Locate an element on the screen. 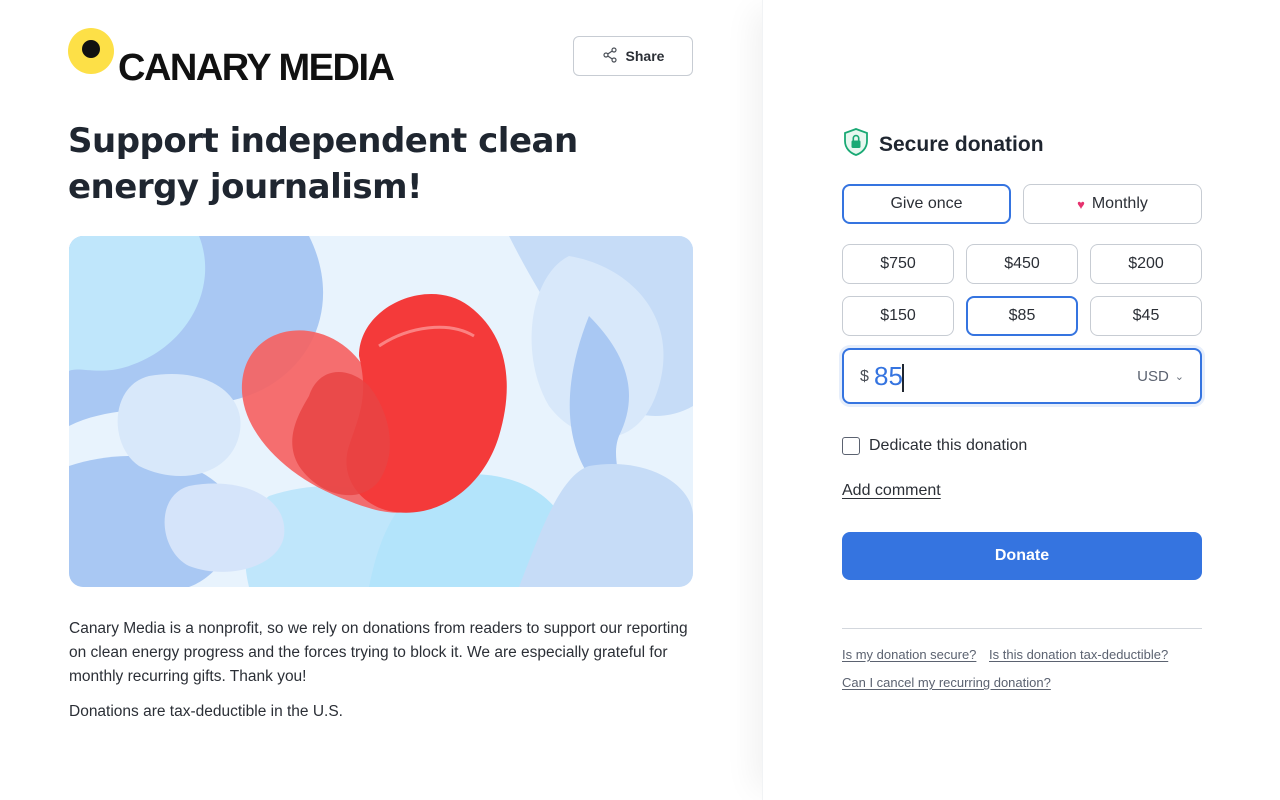 Image resolution: width=1280 pixels, height=800 pixels. logo-wordmark: CANARY MEDIA is located at coordinates (256, 68).